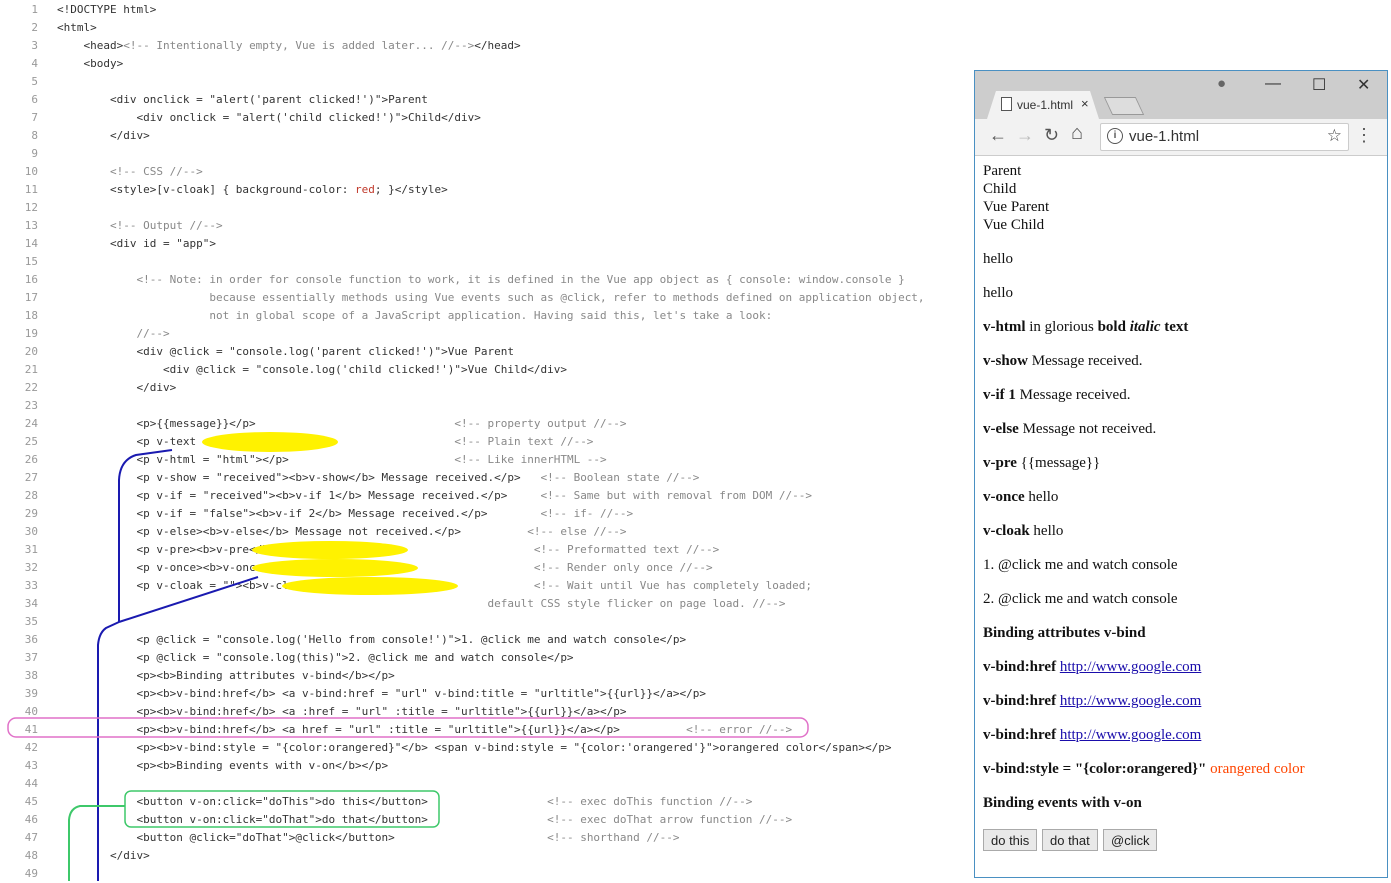 The height and width of the screenshot is (883, 1391). Describe the element at coordinates (31, 837) in the screenshot. I see `line-number: 47` at that location.